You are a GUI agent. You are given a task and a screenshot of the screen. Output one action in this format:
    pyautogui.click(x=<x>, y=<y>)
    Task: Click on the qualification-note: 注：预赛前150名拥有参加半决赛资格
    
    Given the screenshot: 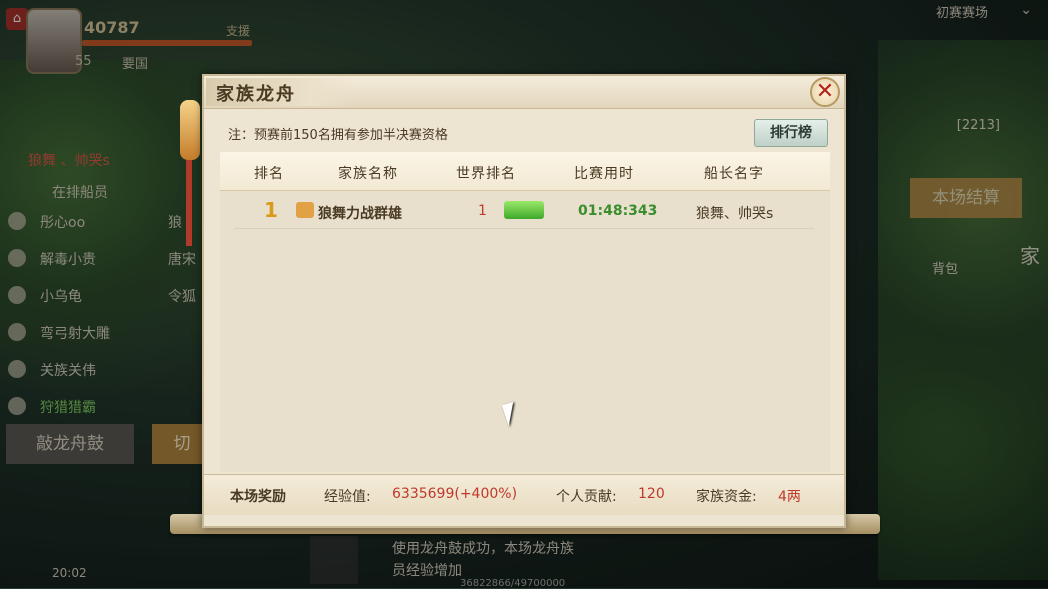 What is the action you would take?
    pyautogui.click(x=338, y=135)
    